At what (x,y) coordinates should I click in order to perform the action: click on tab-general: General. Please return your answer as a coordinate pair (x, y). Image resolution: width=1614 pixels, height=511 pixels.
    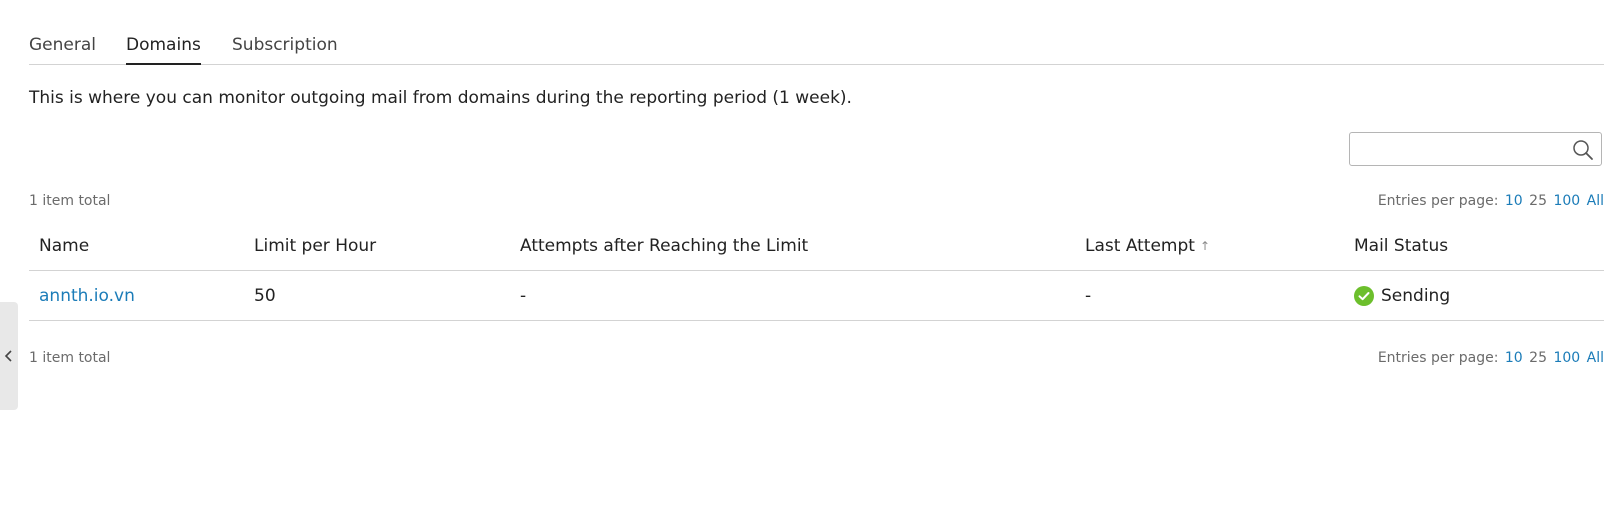
    Looking at the image, I should click on (62, 50).